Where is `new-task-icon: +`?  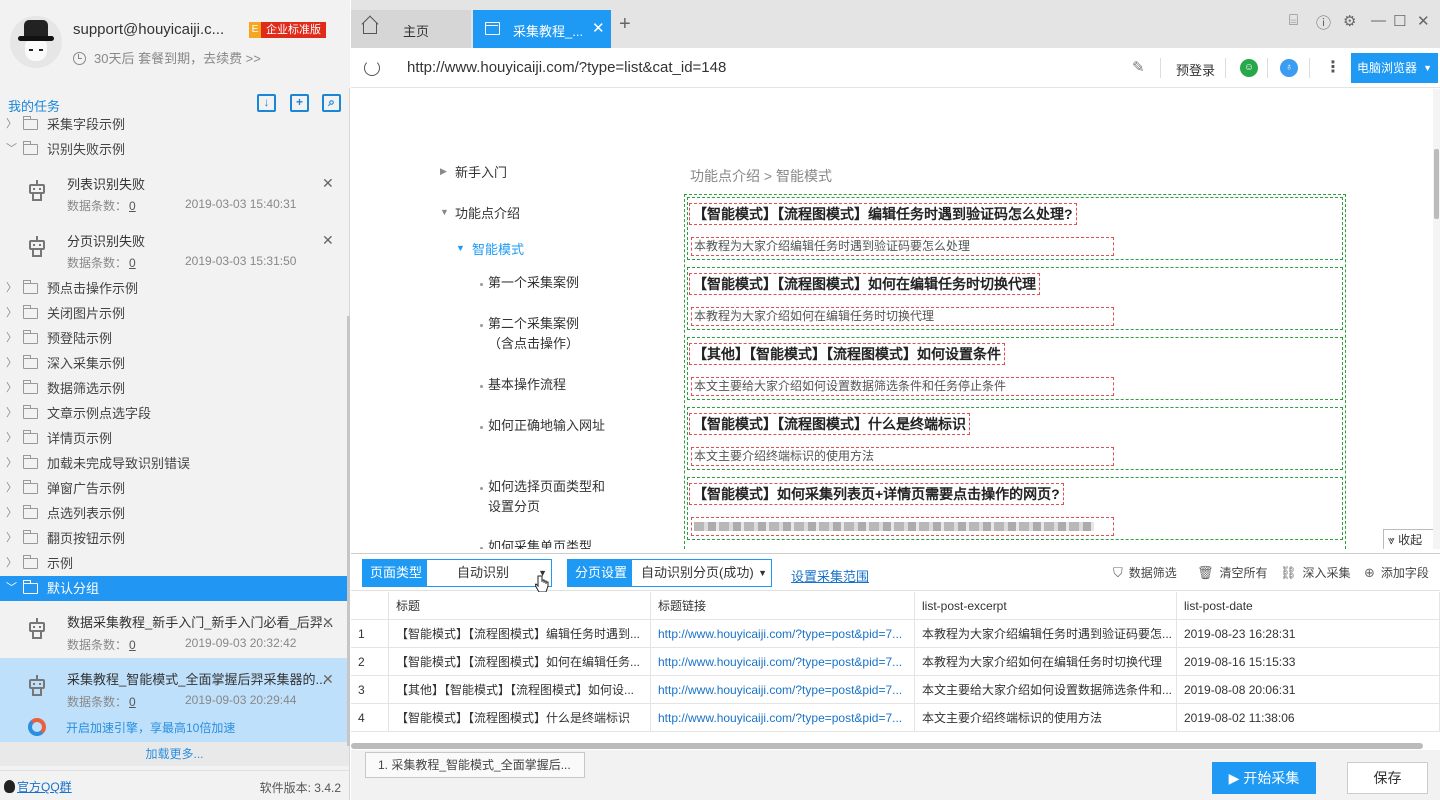
new-task-icon: + is located at coordinates (299, 103).